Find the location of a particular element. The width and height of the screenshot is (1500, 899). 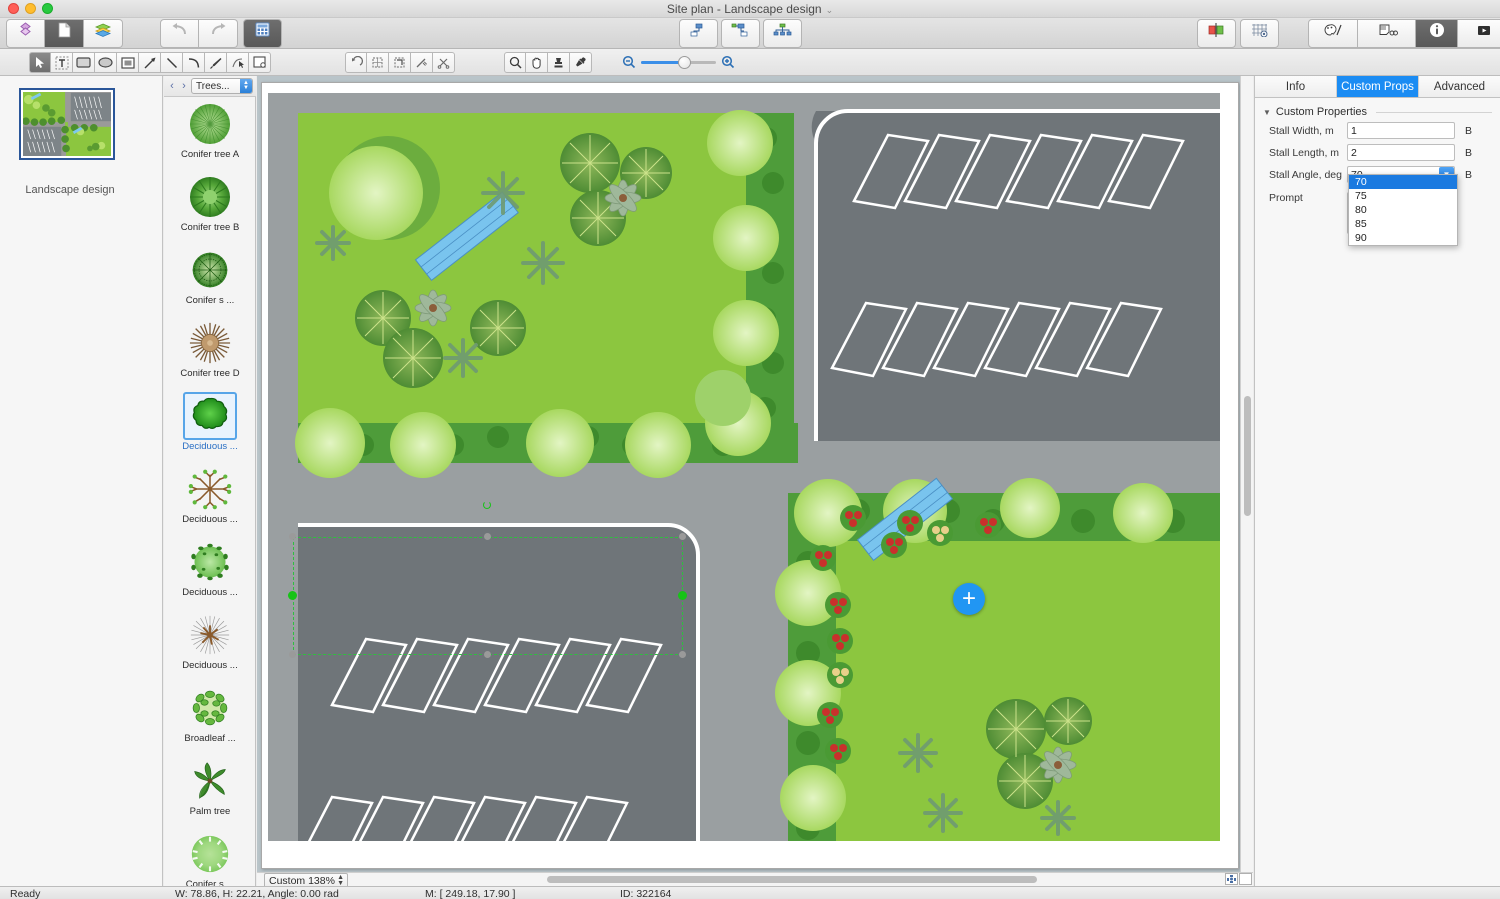

grid-button: Grid is located at coordinates (1259, 40).